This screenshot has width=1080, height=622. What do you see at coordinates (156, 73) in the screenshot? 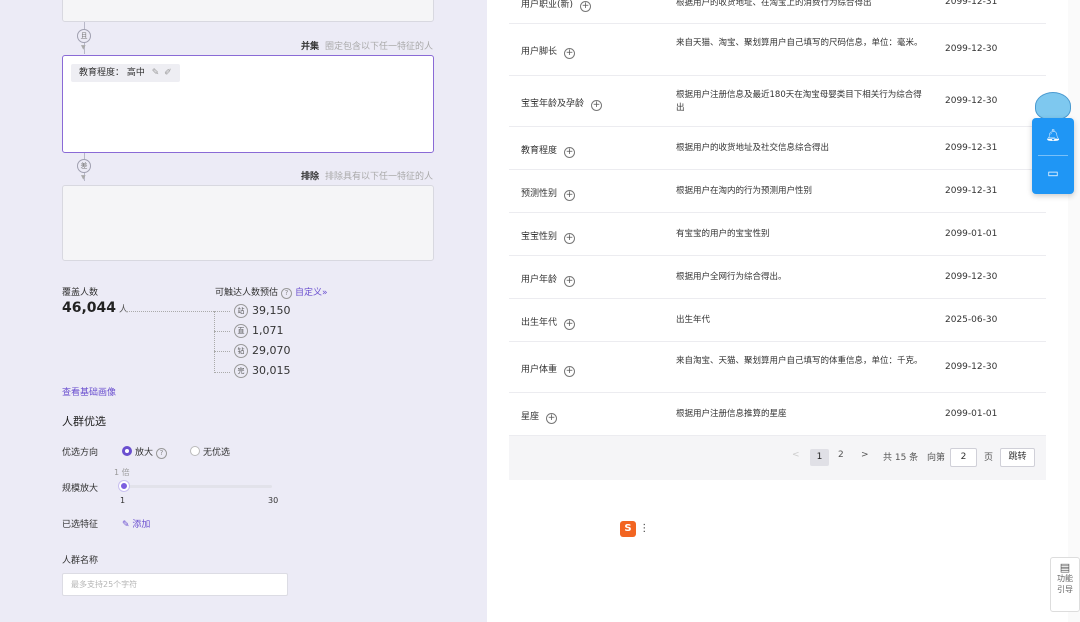
I see `edit-icon: ✎` at bounding box center [156, 73].